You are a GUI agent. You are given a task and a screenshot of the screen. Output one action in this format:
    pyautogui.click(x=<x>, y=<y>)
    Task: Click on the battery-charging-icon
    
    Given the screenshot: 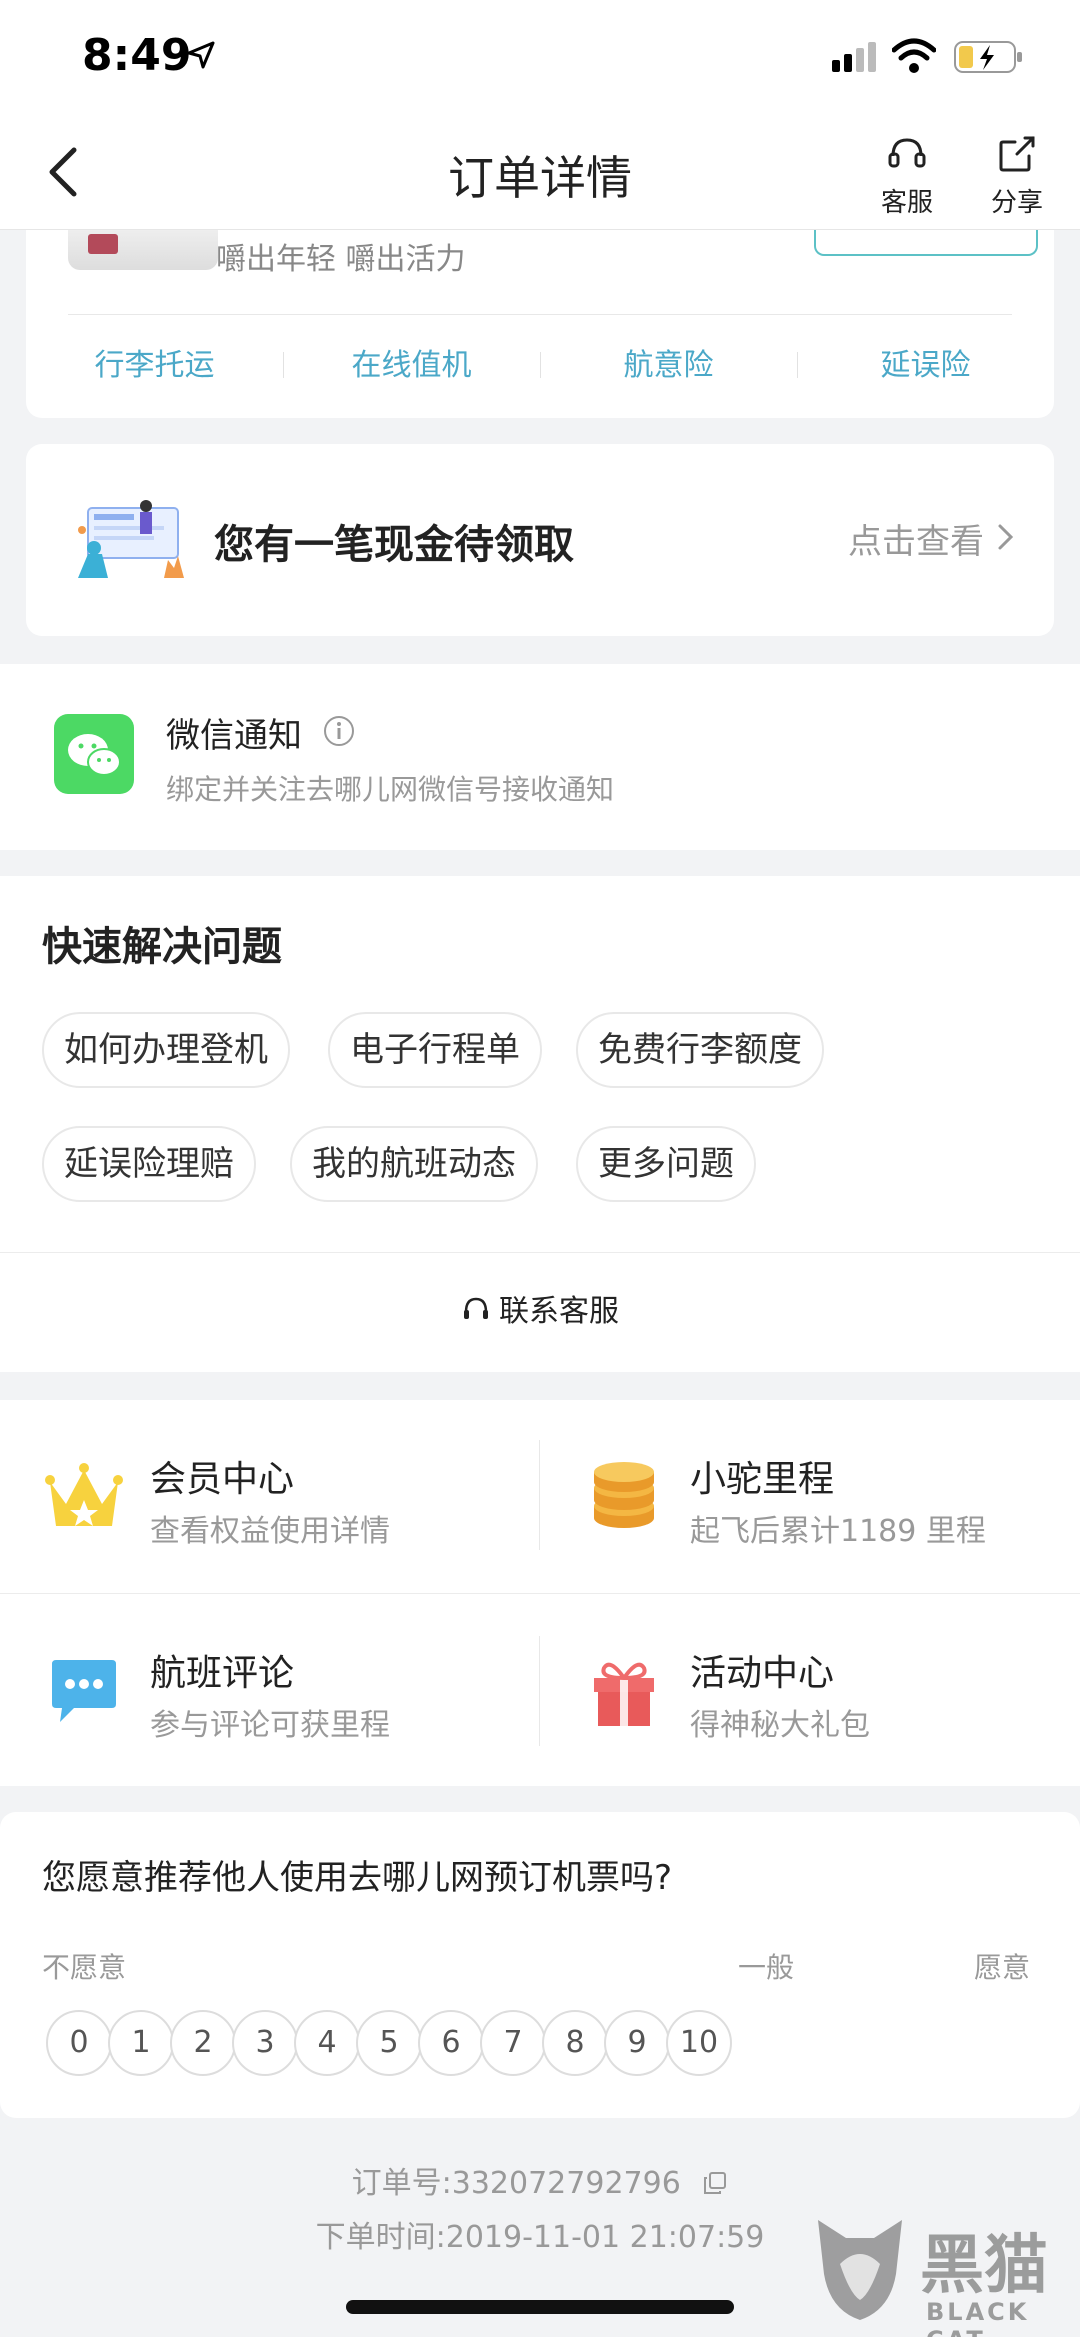 What is the action you would take?
    pyautogui.click(x=988, y=57)
    